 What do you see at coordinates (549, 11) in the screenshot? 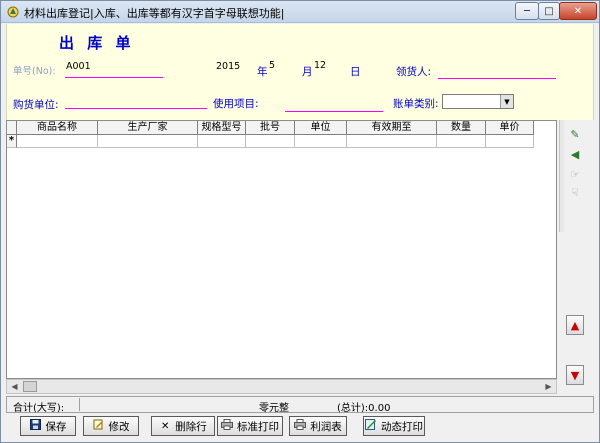
I see `maximize-button: □` at bounding box center [549, 11].